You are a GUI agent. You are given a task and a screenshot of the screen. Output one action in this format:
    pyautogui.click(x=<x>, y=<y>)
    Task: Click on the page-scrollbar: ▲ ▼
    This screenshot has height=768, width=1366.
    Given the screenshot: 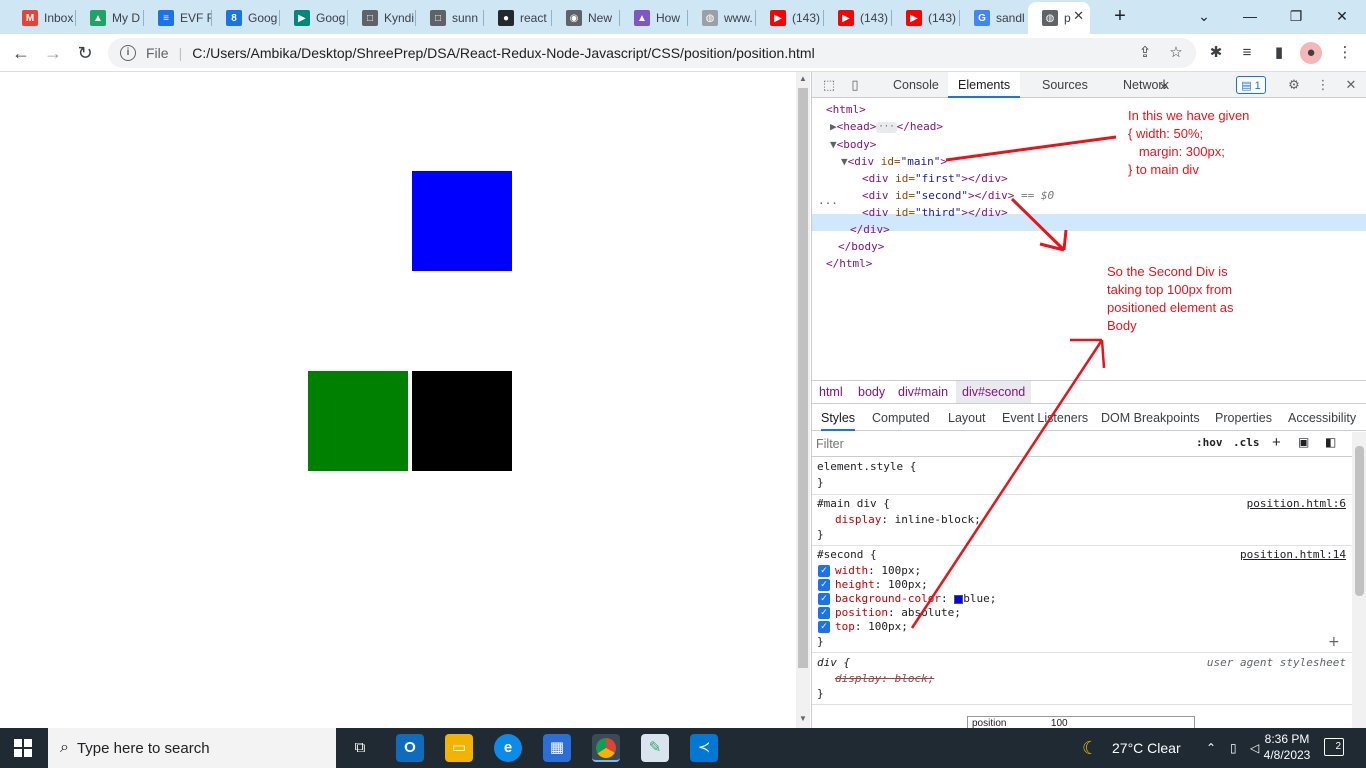 What is the action you would take?
    pyautogui.click(x=803, y=400)
    